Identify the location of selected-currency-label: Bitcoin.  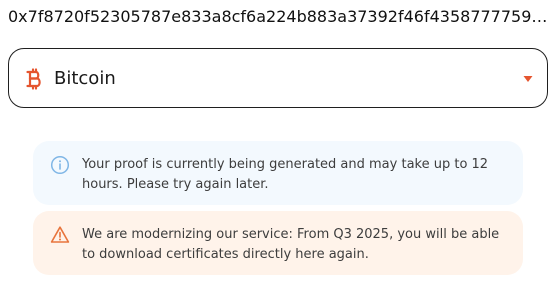
(85, 78).